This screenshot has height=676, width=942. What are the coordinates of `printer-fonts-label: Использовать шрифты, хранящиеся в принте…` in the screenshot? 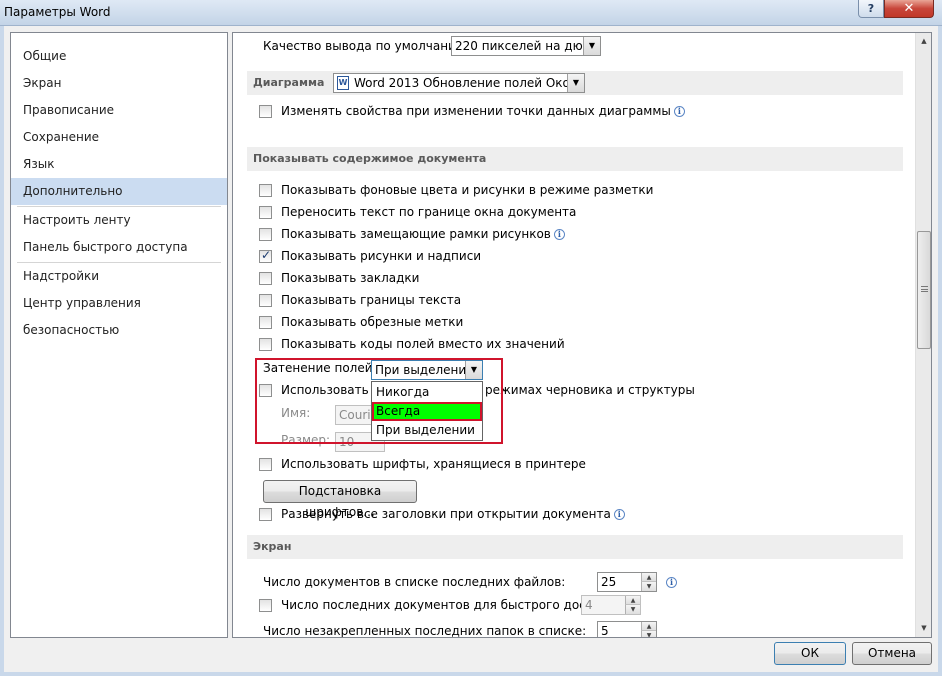 It's located at (433, 464).